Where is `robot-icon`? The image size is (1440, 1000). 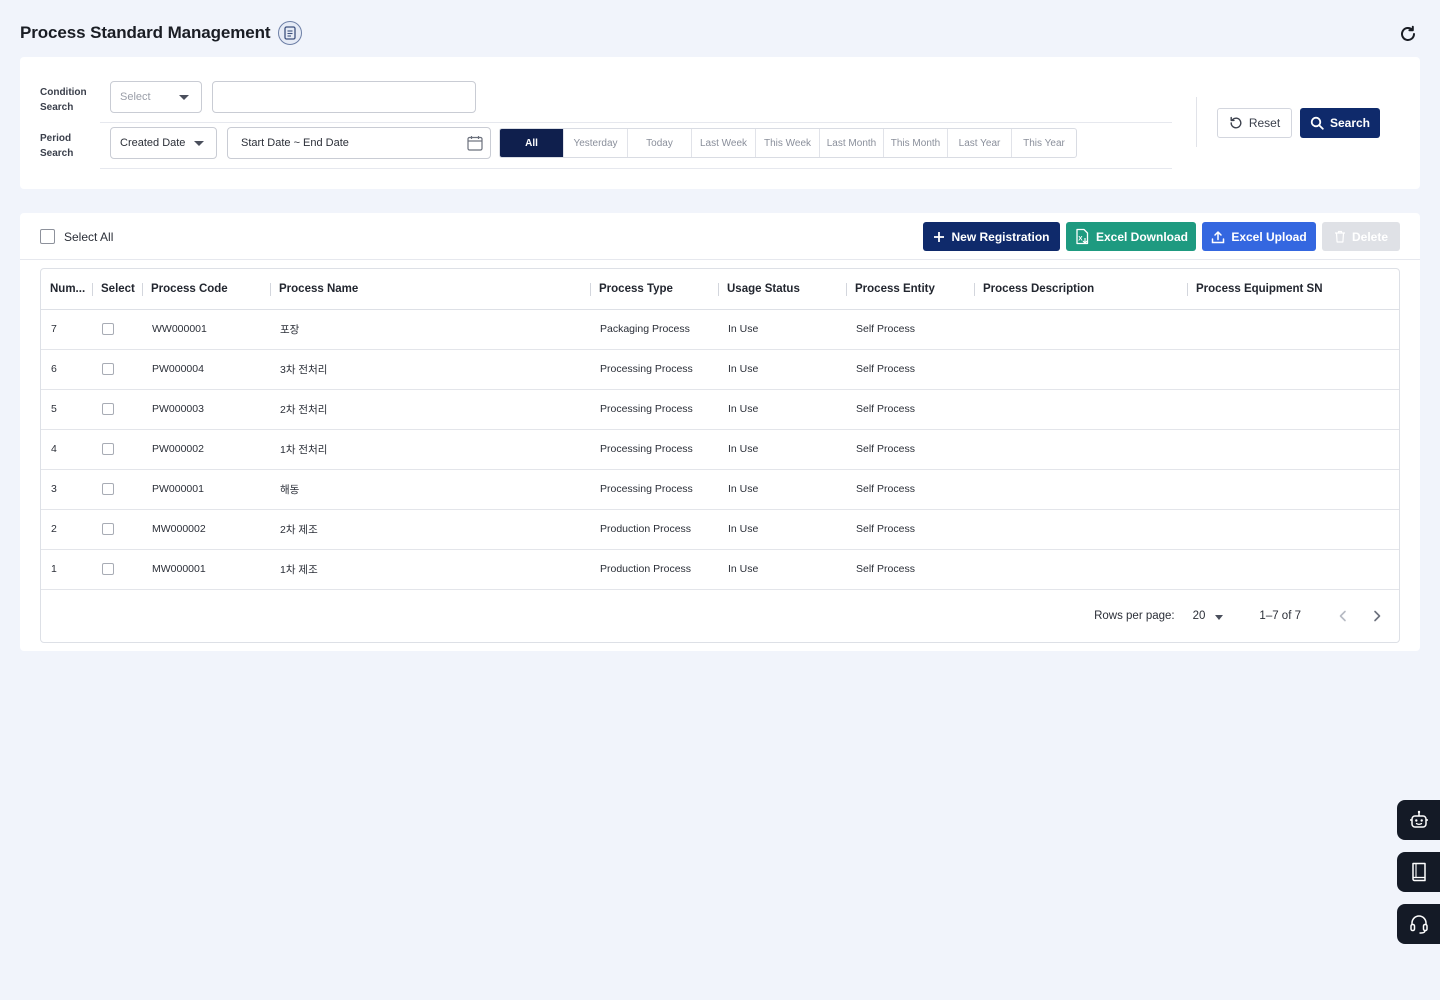
robot-icon is located at coordinates (1418, 819).